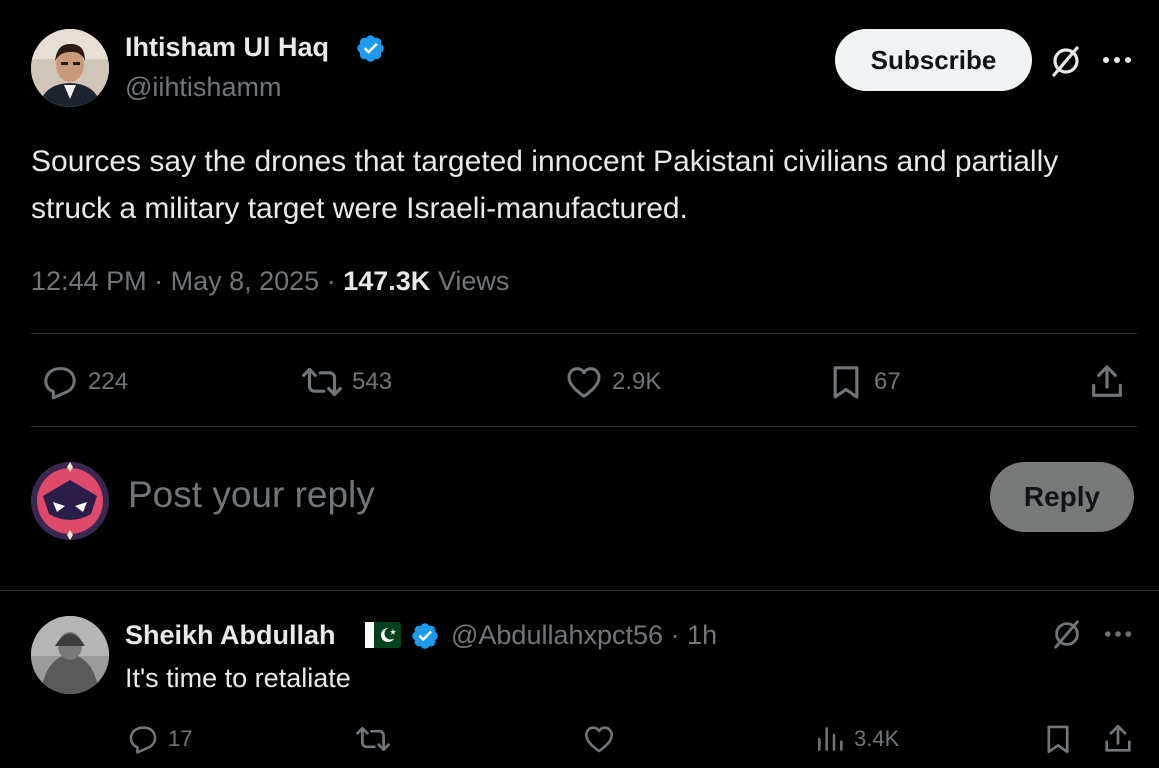  I want to click on like-count: 2.9K, so click(637, 381).